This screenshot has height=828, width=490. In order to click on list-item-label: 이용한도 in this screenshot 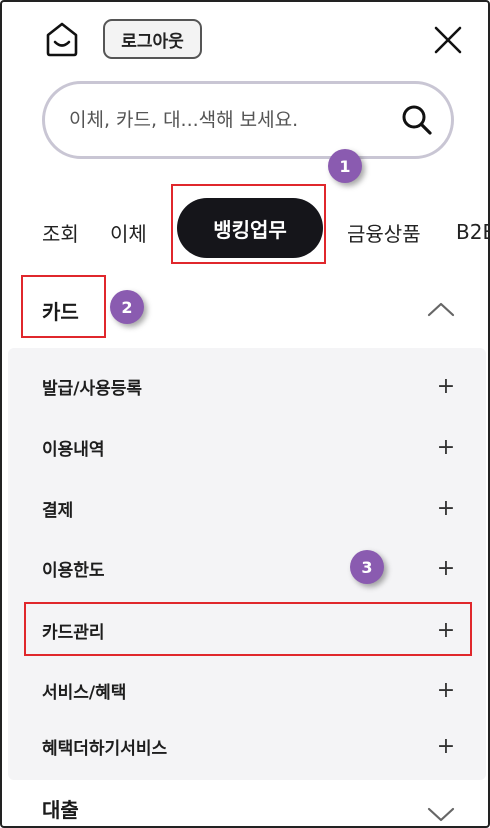, I will do `click(73, 570)`.